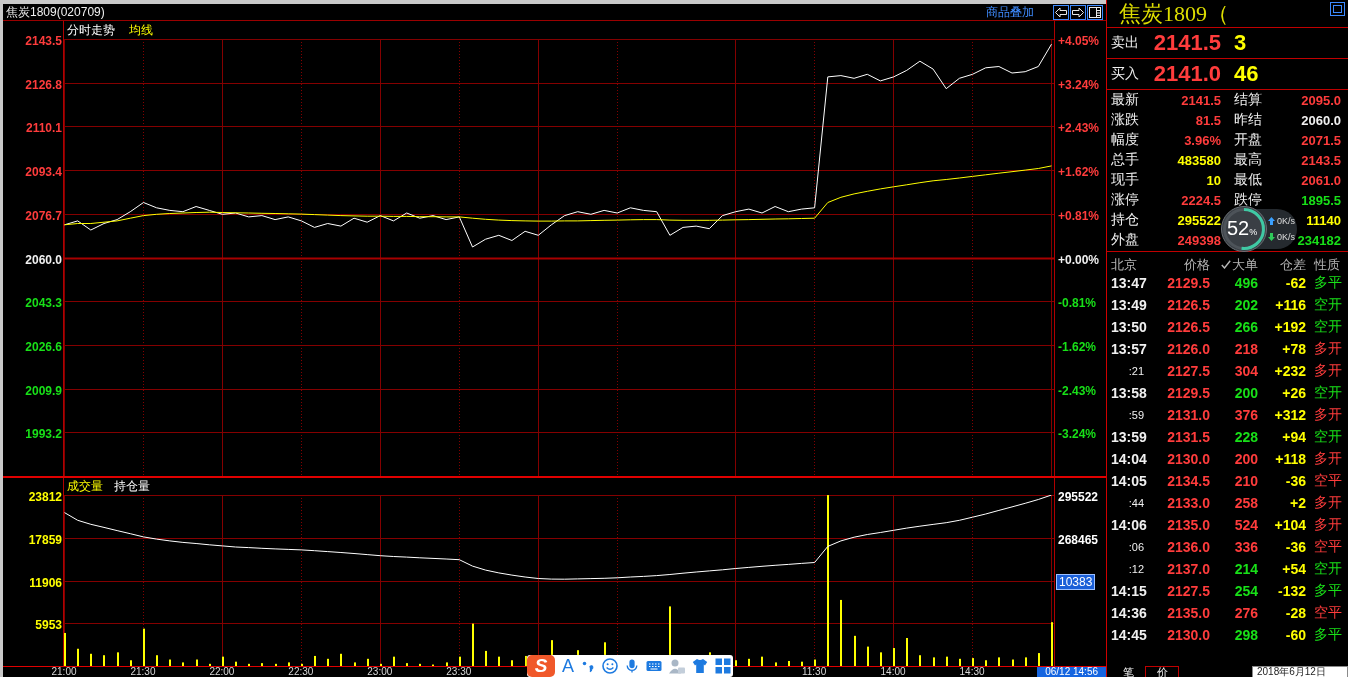  What do you see at coordinates (1271, 221) in the screenshot?
I see `up-arrow-icon` at bounding box center [1271, 221].